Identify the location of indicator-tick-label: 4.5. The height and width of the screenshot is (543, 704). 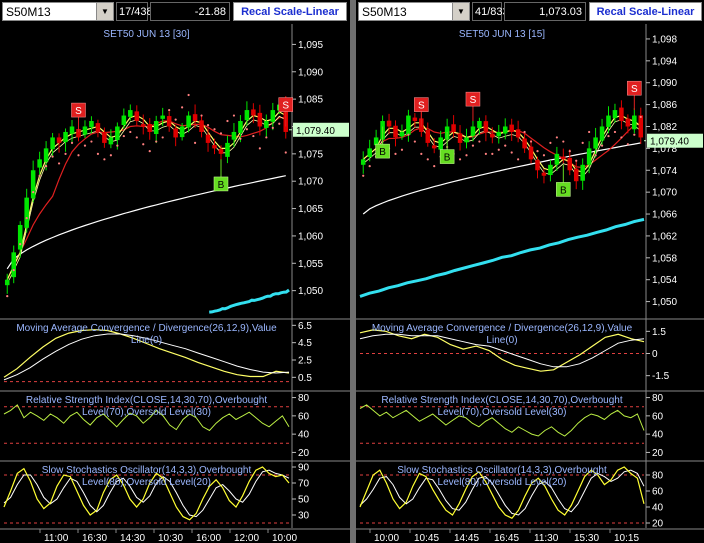
(305, 343).